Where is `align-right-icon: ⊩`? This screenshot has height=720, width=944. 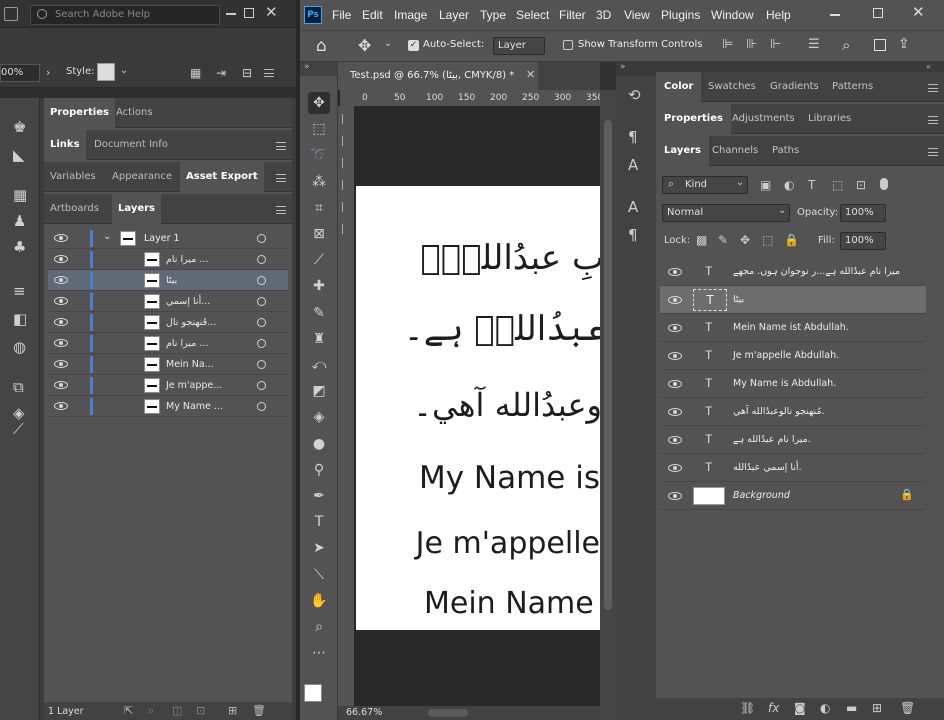 align-right-icon: ⊩ is located at coordinates (775, 44).